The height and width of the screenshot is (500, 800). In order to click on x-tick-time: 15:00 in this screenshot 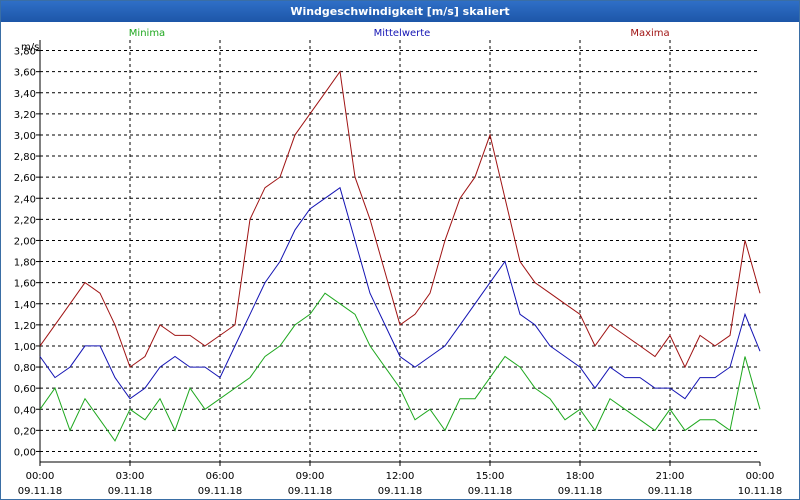, I will do `click(490, 476)`.